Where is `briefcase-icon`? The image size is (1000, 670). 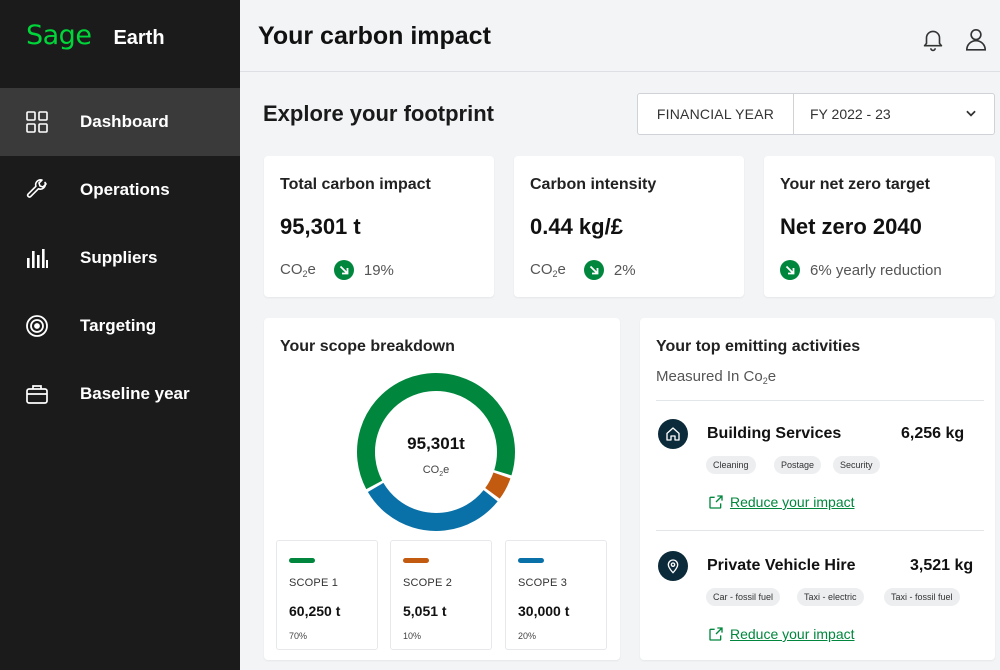
briefcase-icon is located at coordinates (37, 394).